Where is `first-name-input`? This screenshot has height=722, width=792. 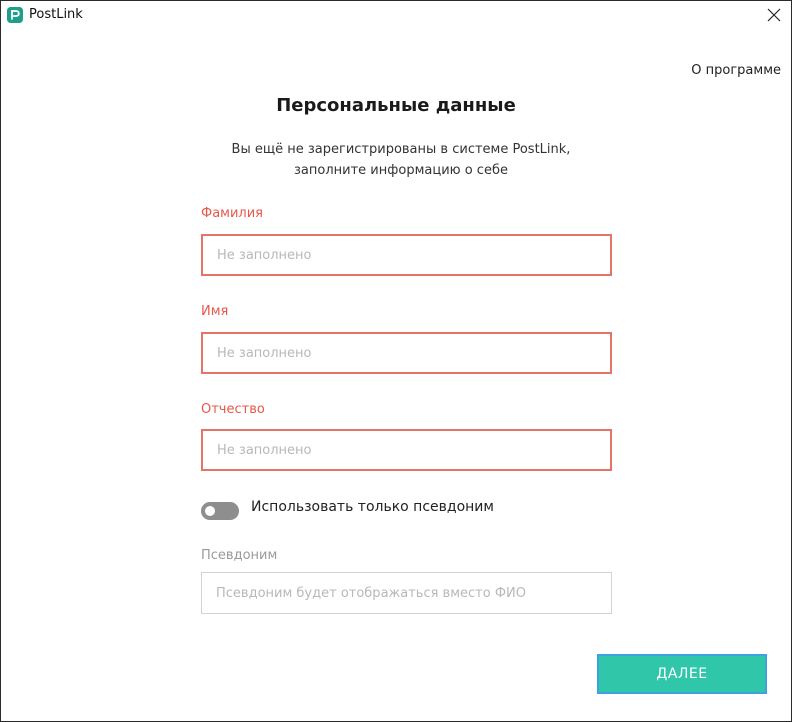 first-name-input is located at coordinates (406, 353).